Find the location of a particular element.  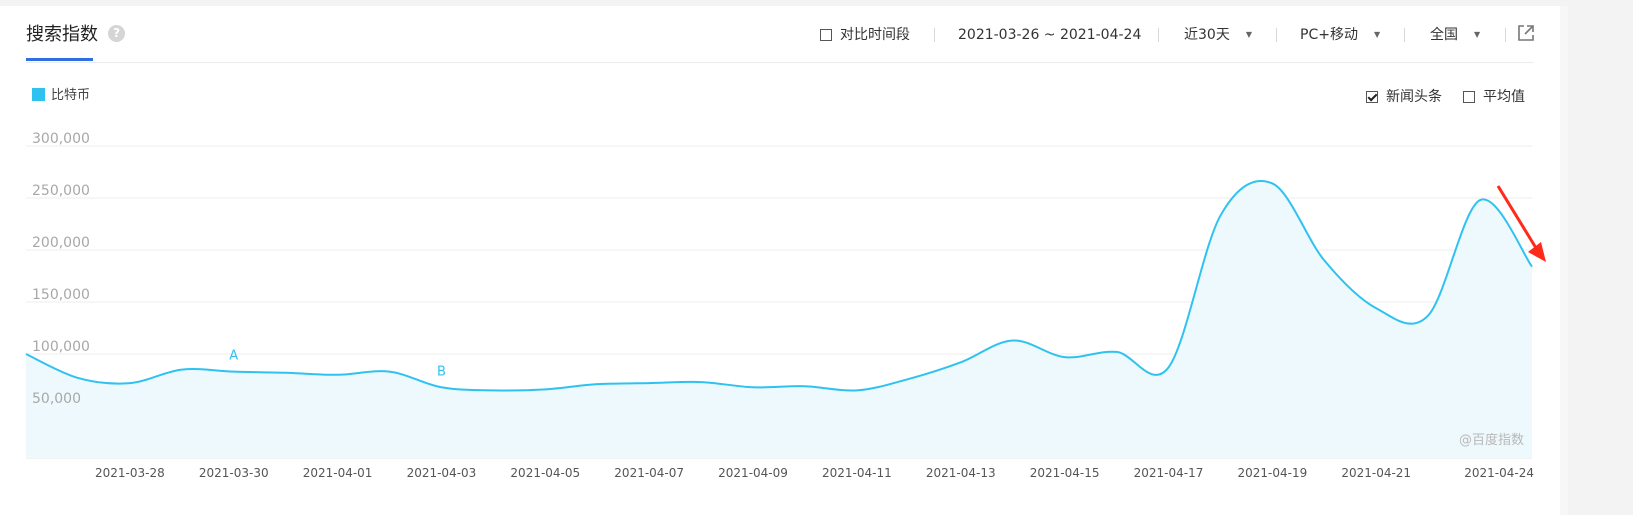

x-tick-label: 2021-04-24 is located at coordinates (1499, 473).